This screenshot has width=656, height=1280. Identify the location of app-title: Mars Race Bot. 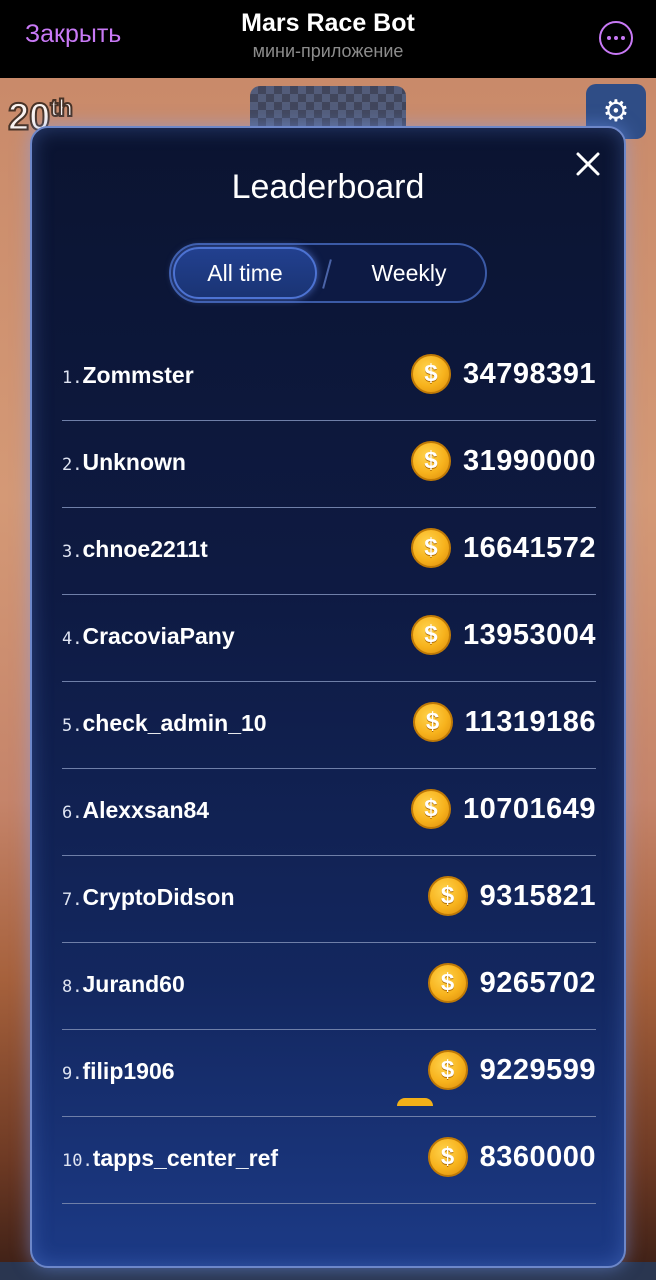
(328, 23).